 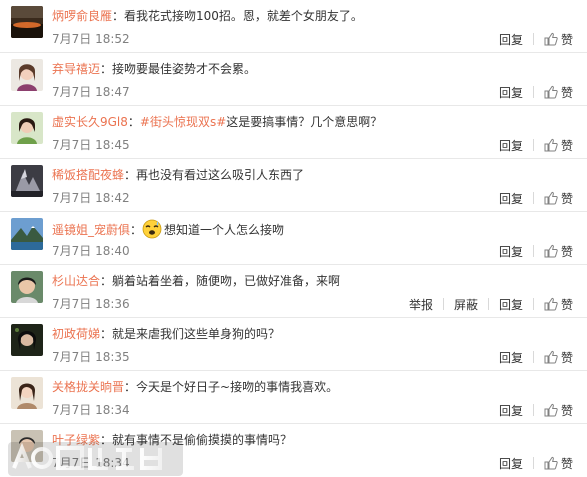 What do you see at coordinates (76, 69) in the screenshot?
I see `comment-username: 弃导禧迈` at bounding box center [76, 69].